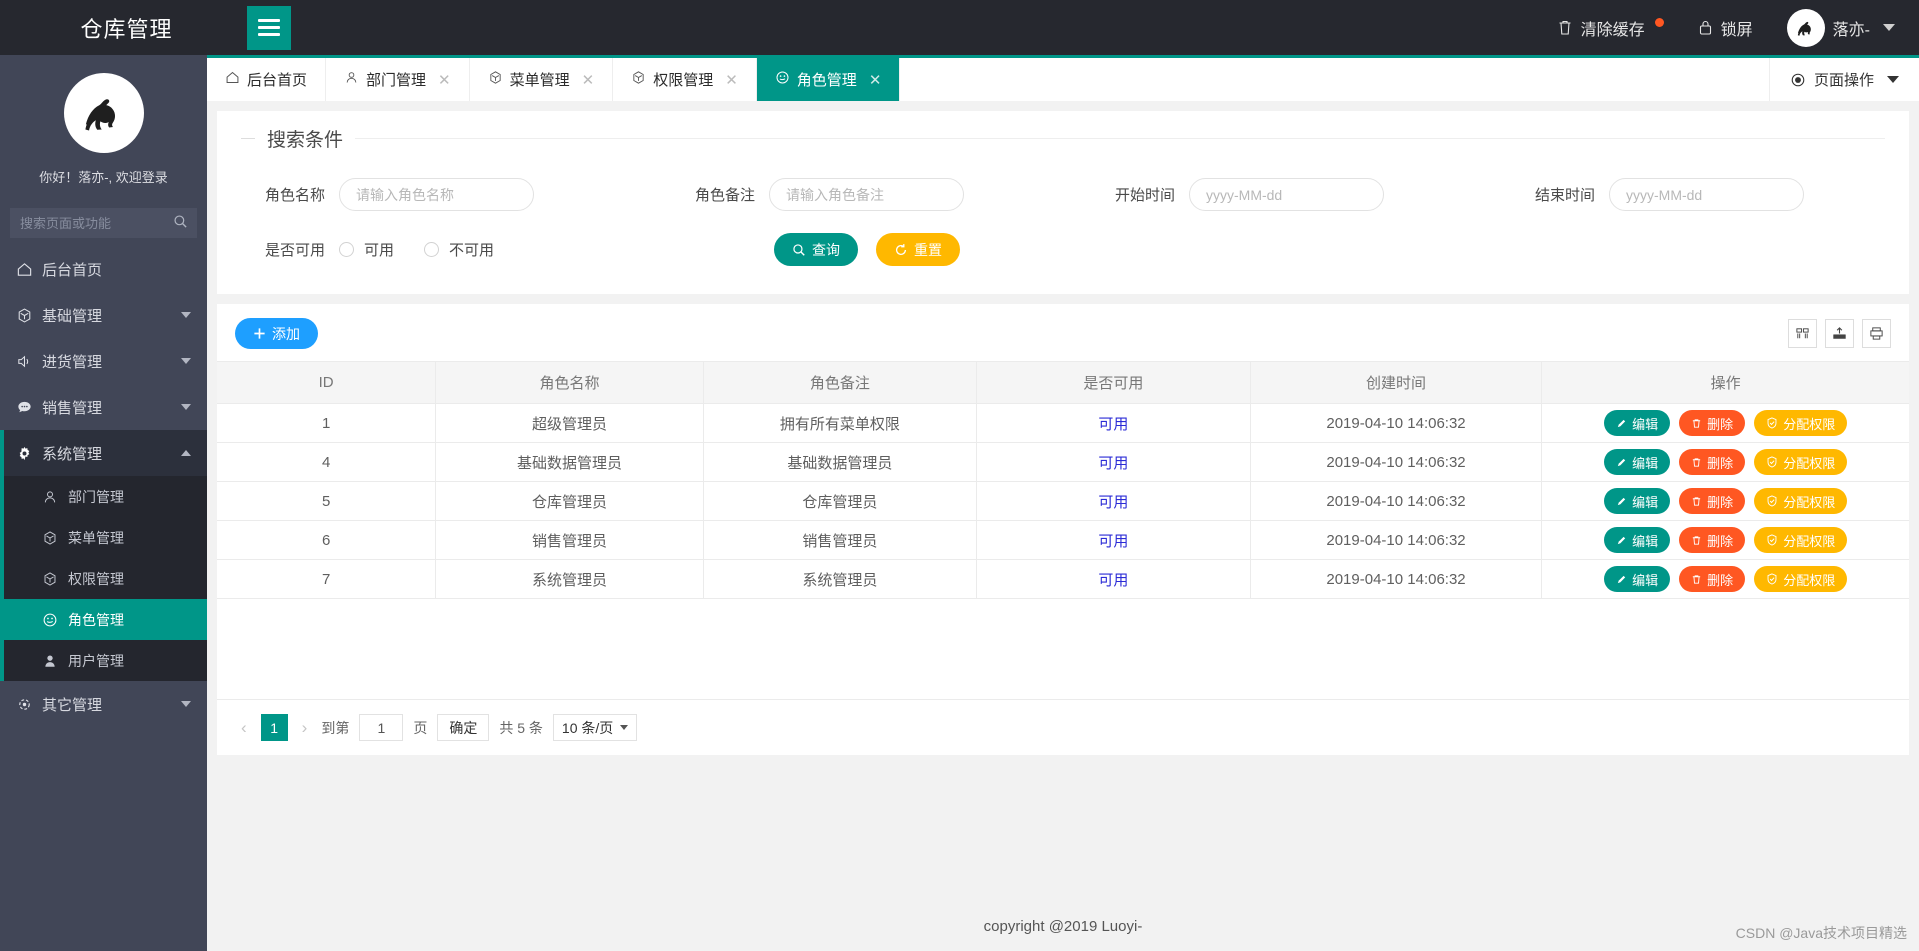  I want to click on clear-cache-button: 清除缓存, so click(1610, 28).